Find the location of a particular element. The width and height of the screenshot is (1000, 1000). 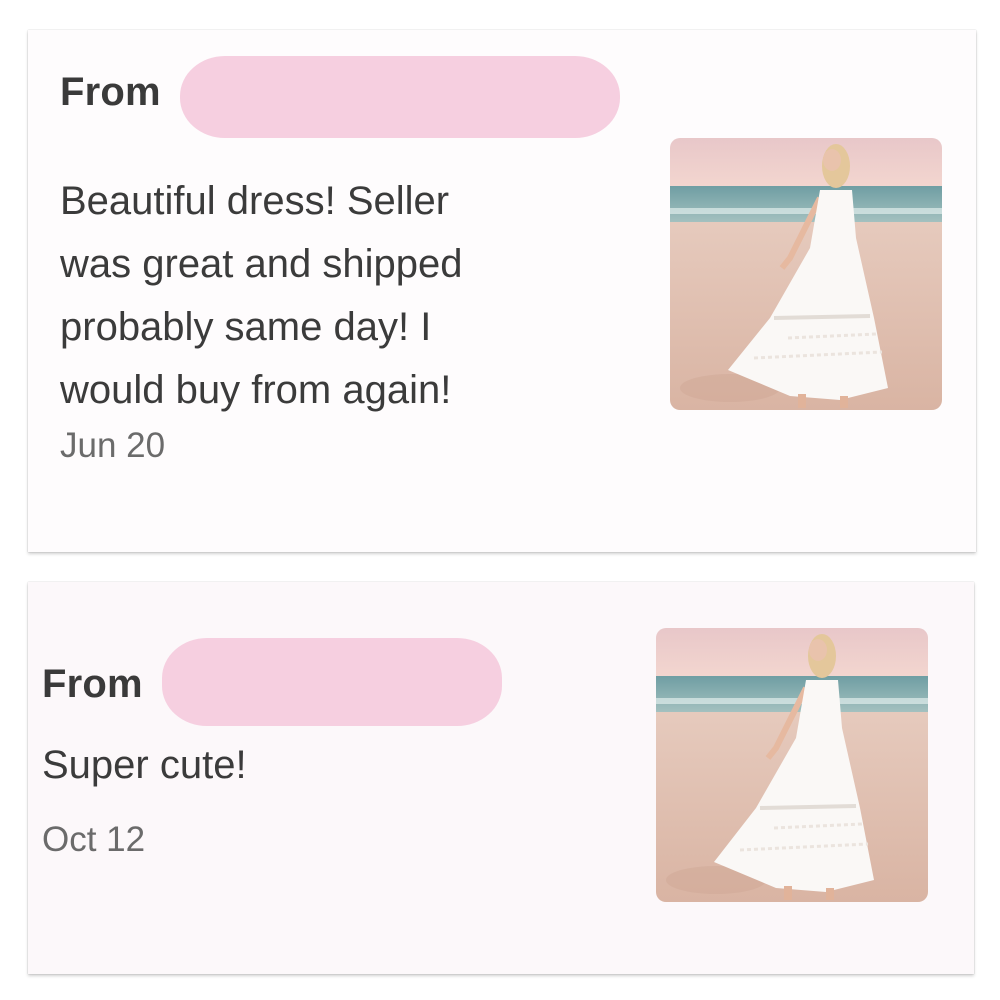

review-date: Oct 12 is located at coordinates (94, 839).